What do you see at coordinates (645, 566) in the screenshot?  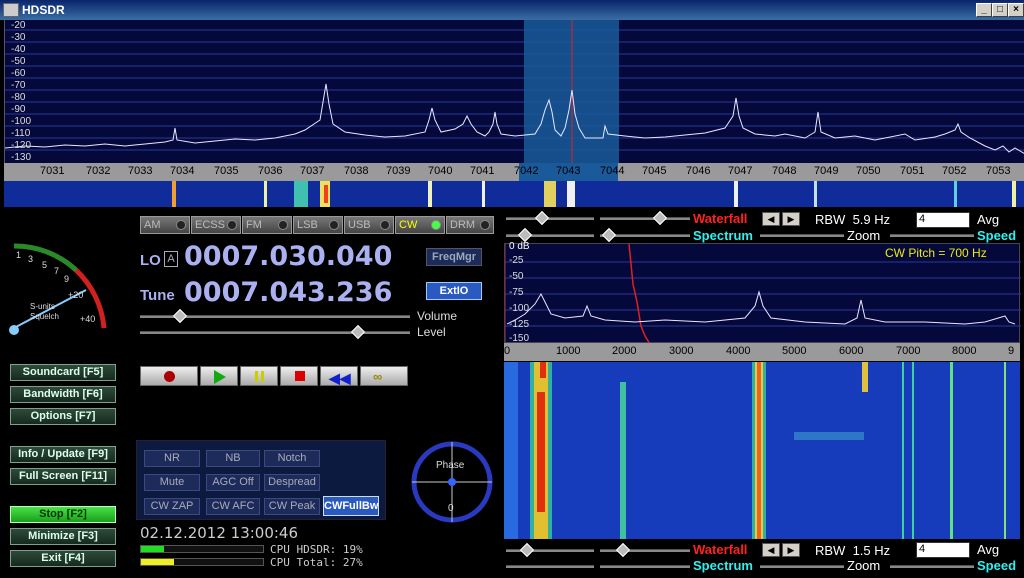 I see `af-spectrum-brightness-slider` at bounding box center [645, 566].